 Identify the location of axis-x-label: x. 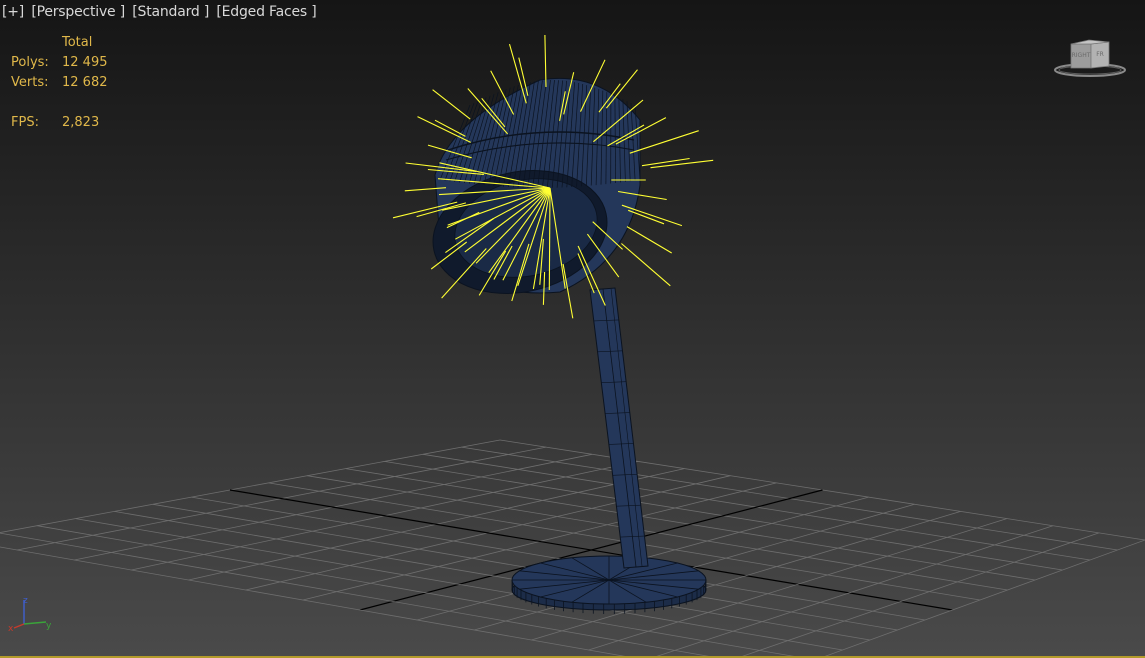
(11, 629).